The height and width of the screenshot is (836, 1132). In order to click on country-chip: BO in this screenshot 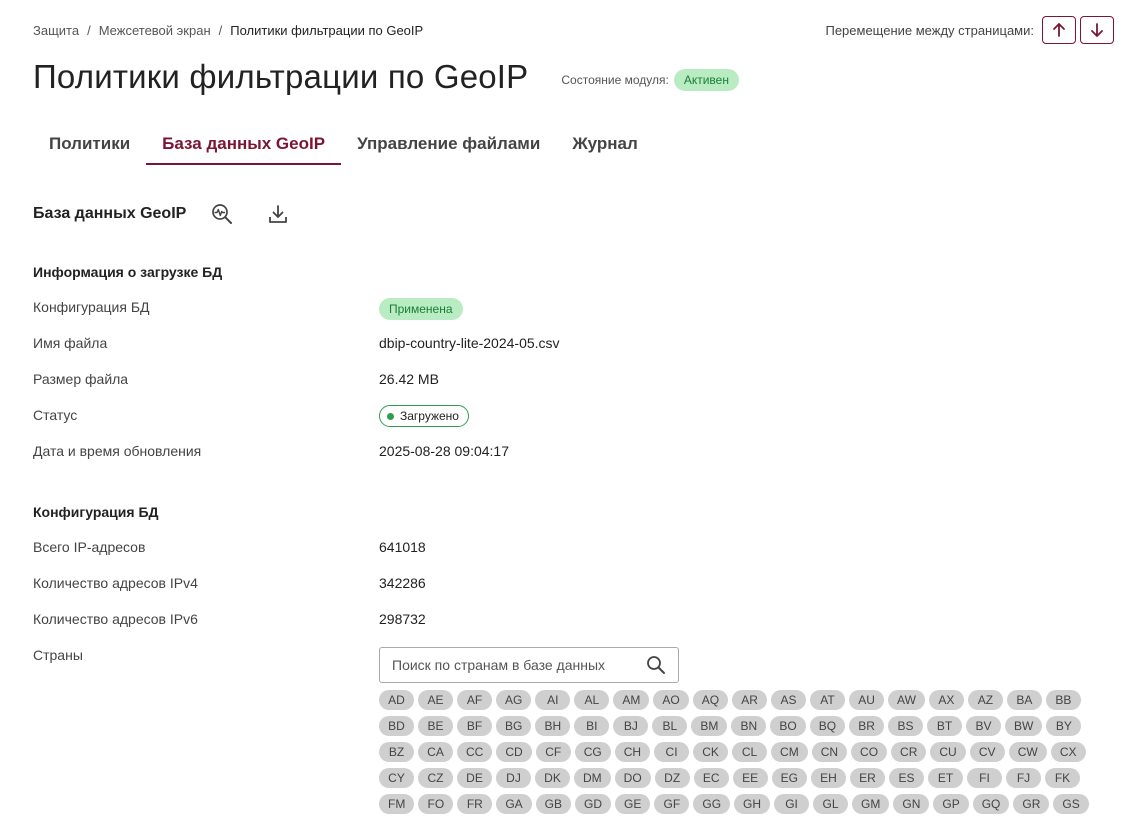, I will do `click(788, 726)`.